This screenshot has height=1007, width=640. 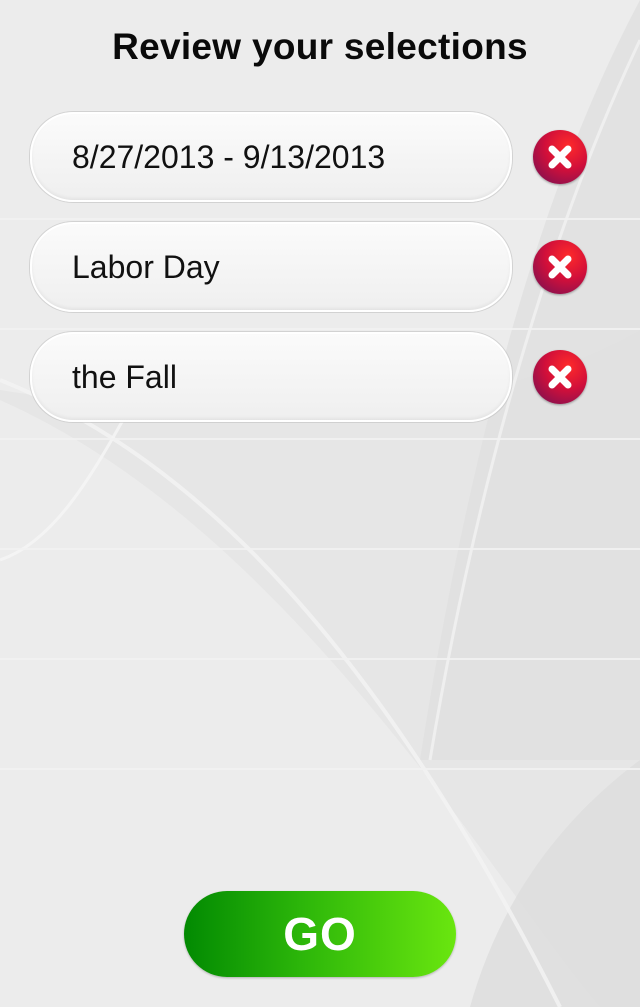 I want to click on selection-label: the Fall, so click(x=124, y=377).